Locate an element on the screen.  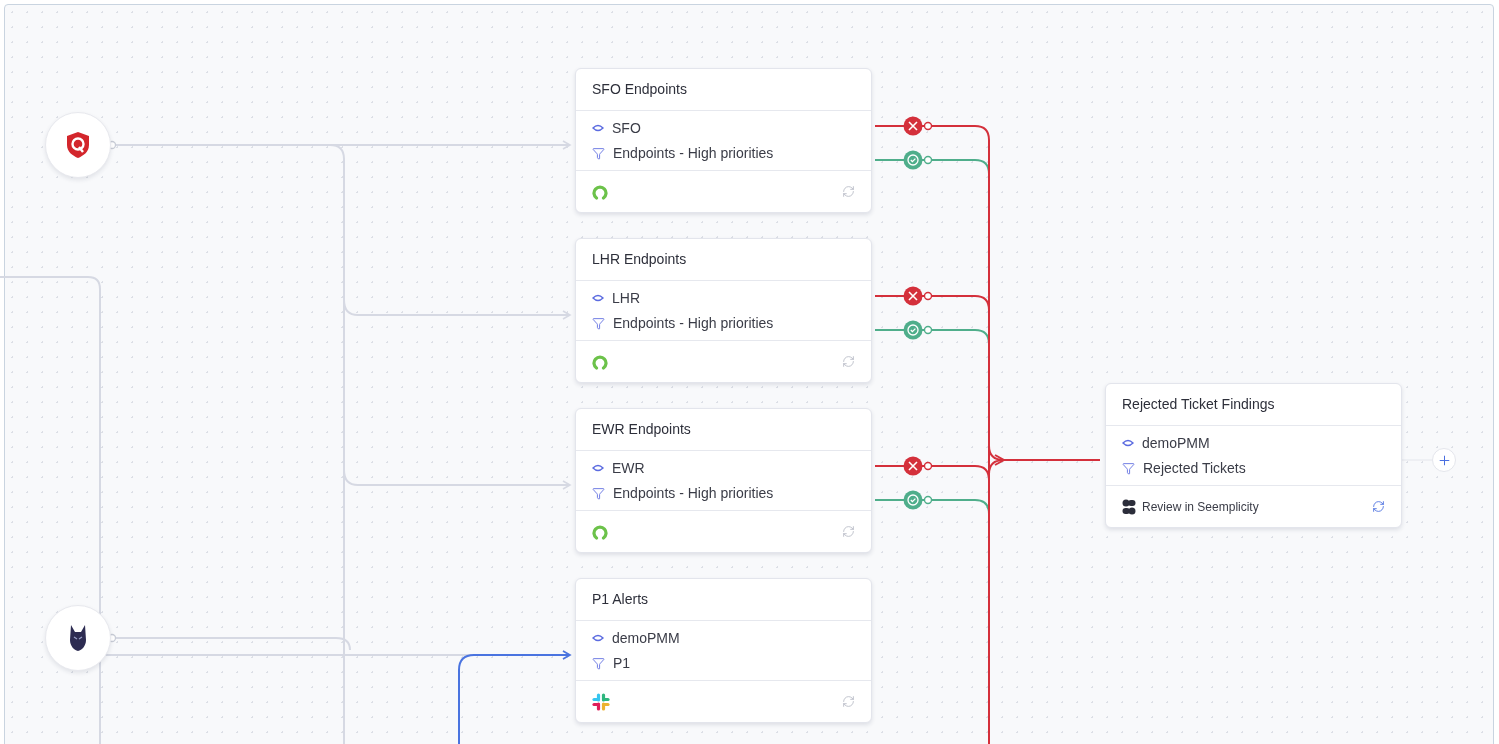
card-row-text: SFO is located at coordinates (626, 128).